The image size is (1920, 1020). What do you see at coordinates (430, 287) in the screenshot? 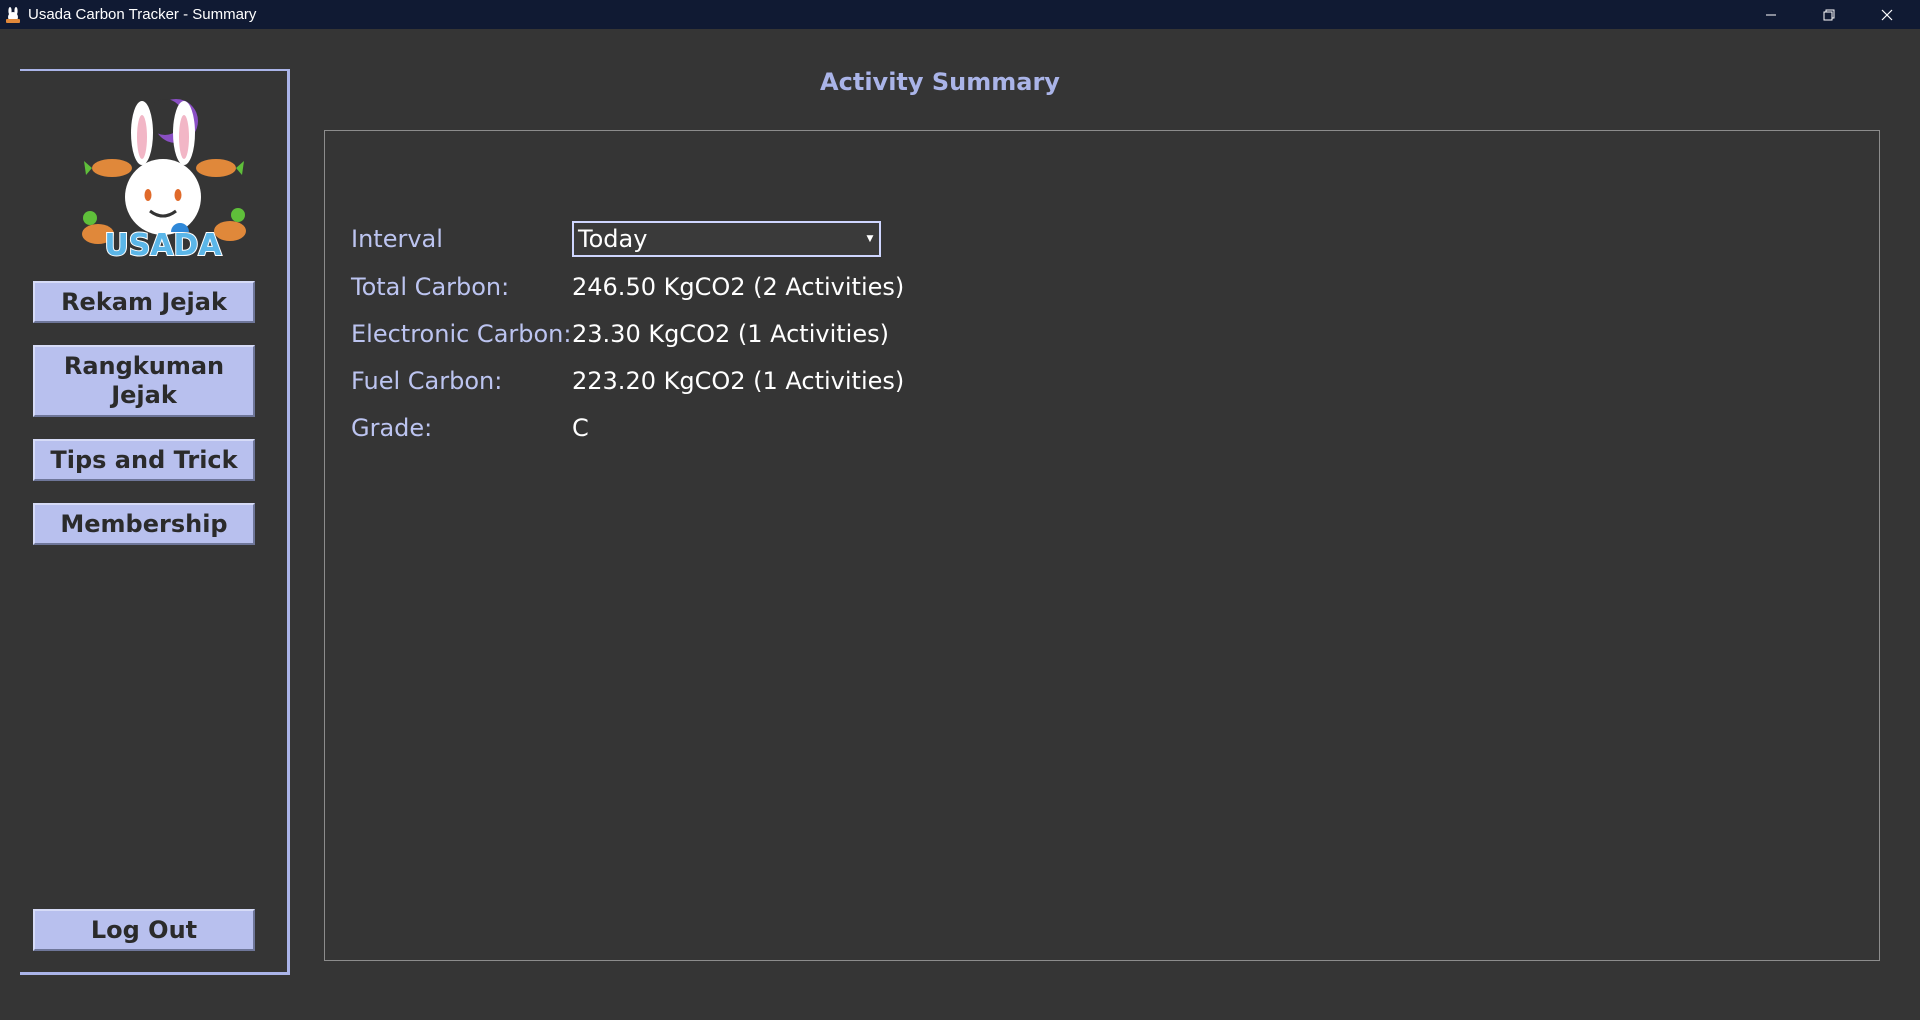
I see `total-carbon-label: Total Carbon:` at bounding box center [430, 287].